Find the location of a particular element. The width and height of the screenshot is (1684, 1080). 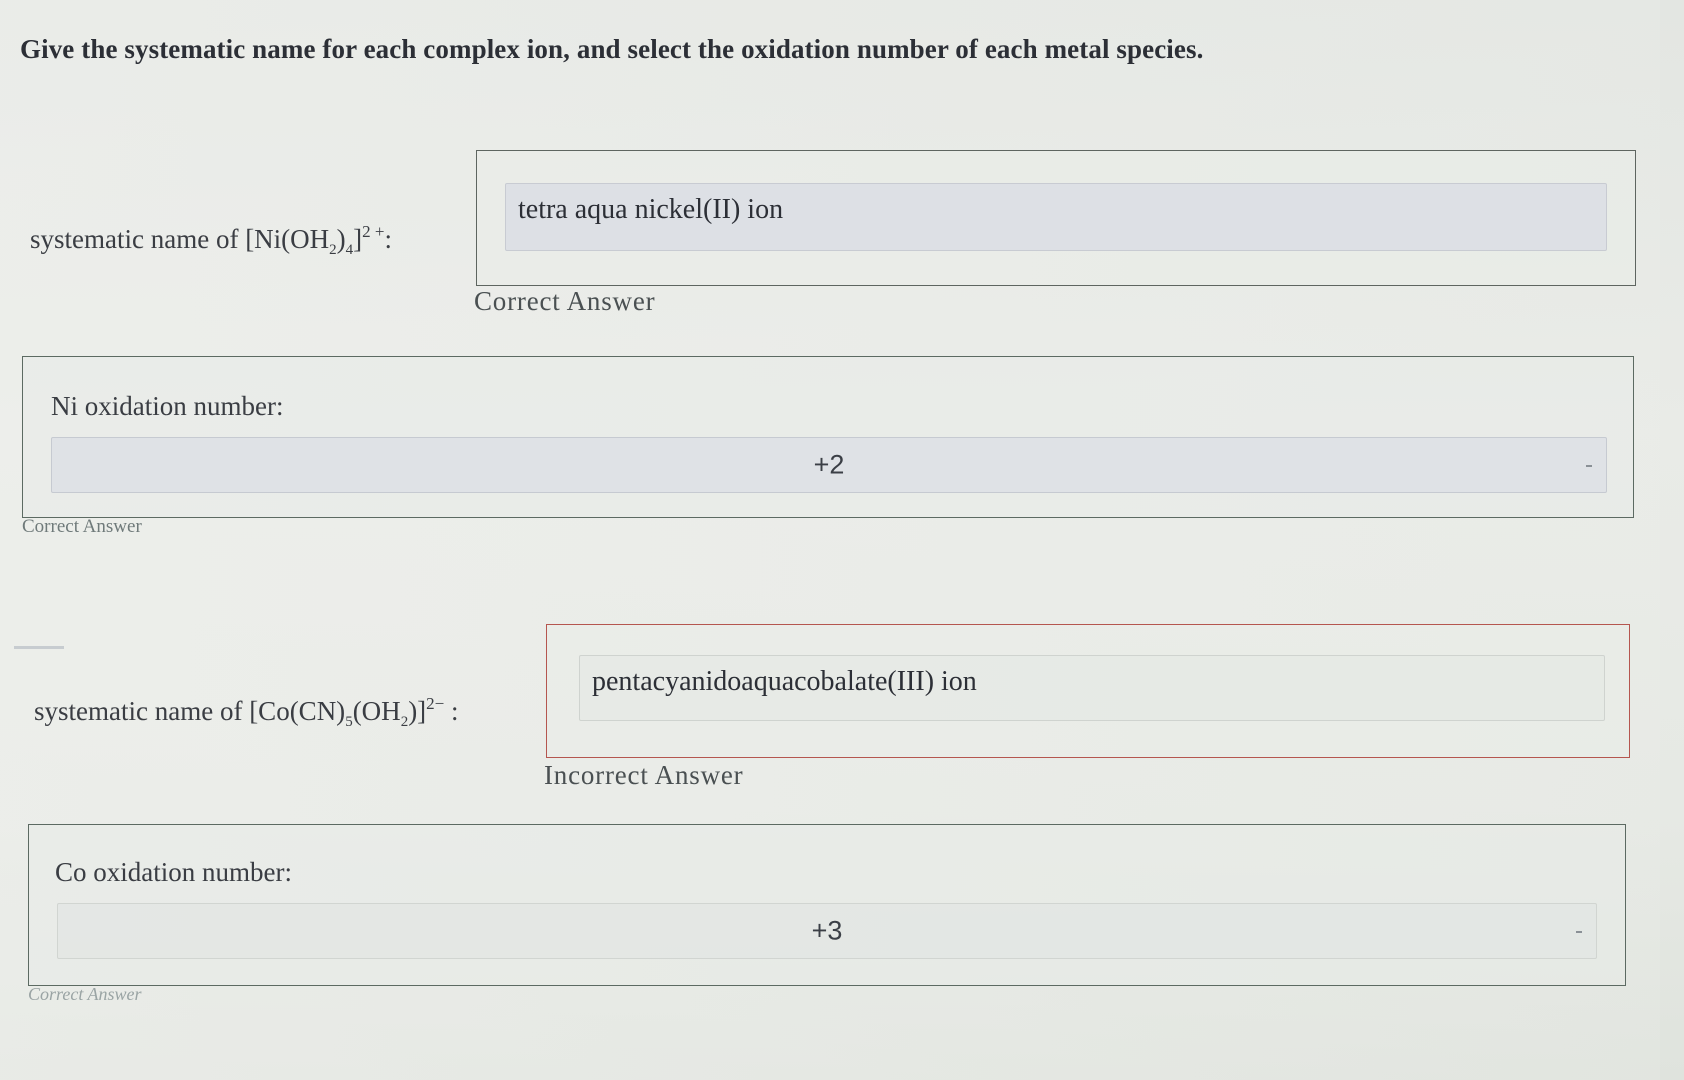

q3-formula-mid: (OH is located at coordinates (376, 711).